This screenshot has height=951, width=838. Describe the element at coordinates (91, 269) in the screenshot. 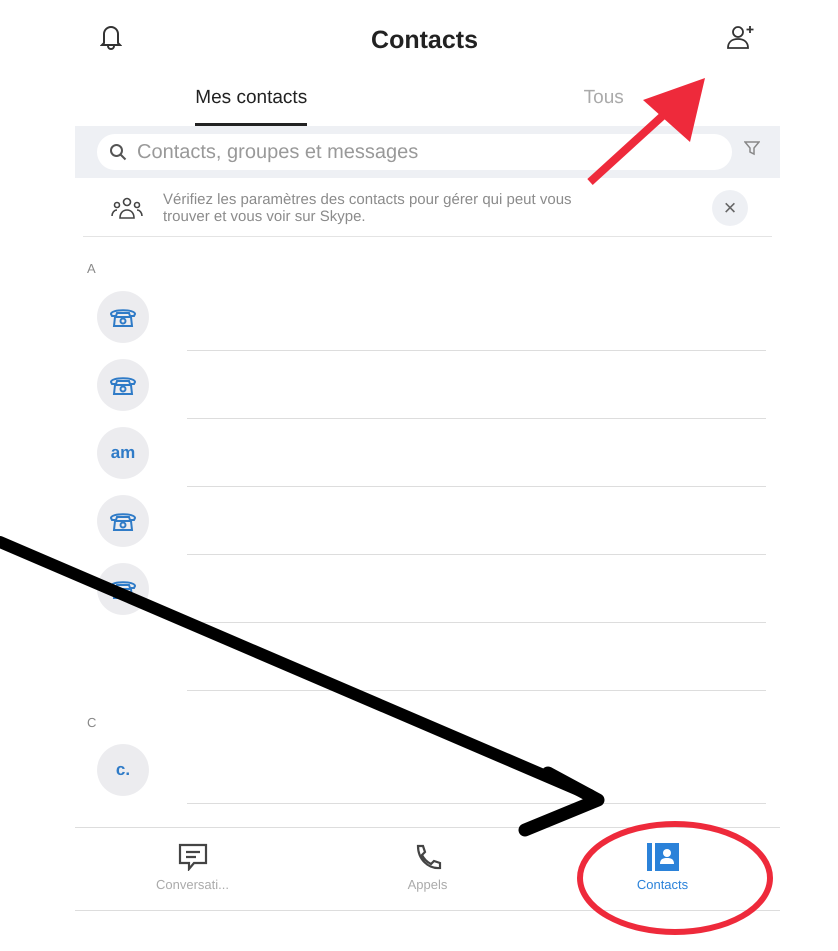

I see `section-letter: A` at that location.